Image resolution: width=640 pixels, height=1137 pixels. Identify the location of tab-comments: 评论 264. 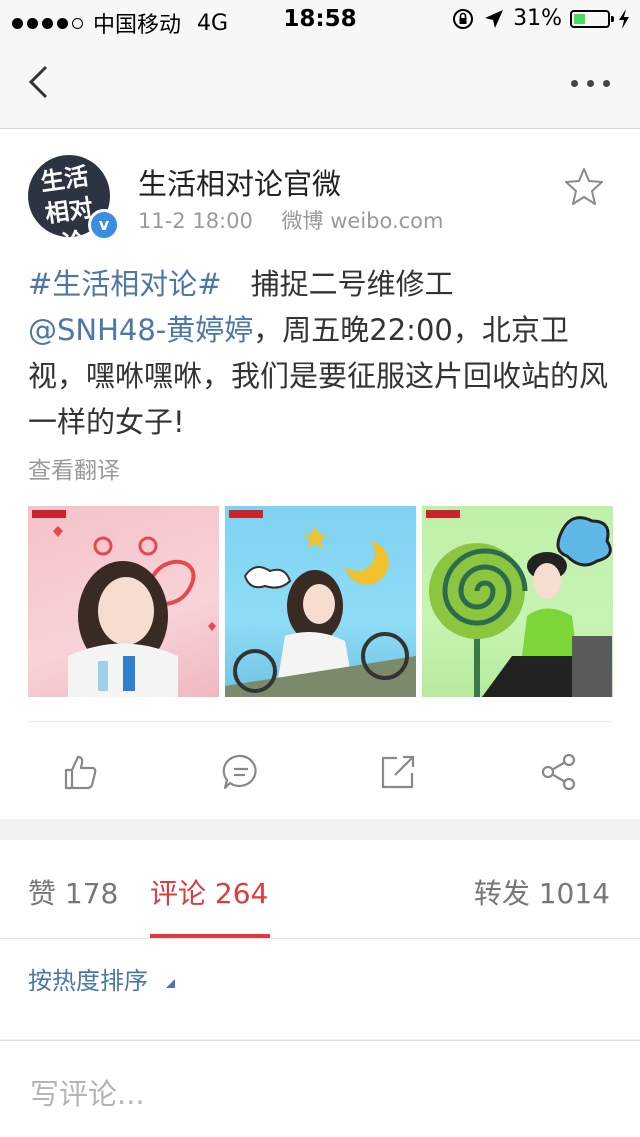
(209, 892).